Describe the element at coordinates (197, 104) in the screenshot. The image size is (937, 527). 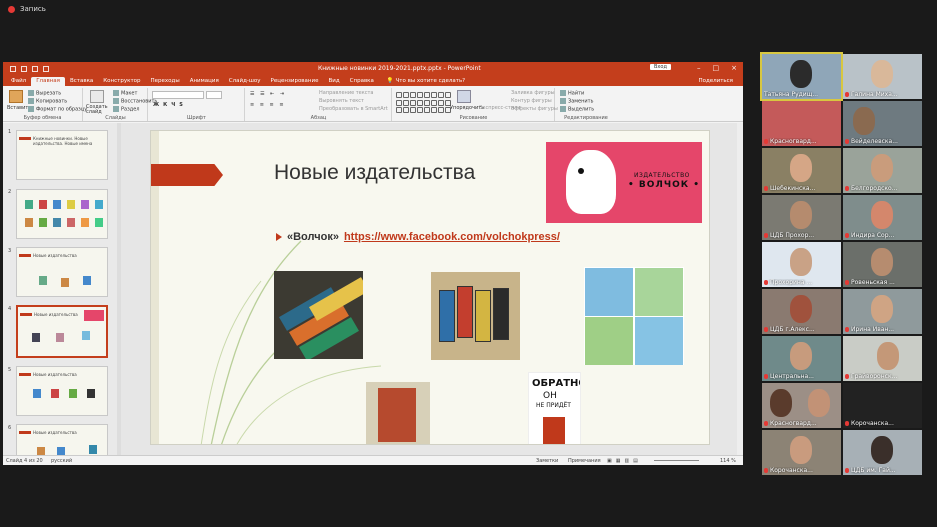
I see `group-font: ЖКЧS Шрифт` at that location.